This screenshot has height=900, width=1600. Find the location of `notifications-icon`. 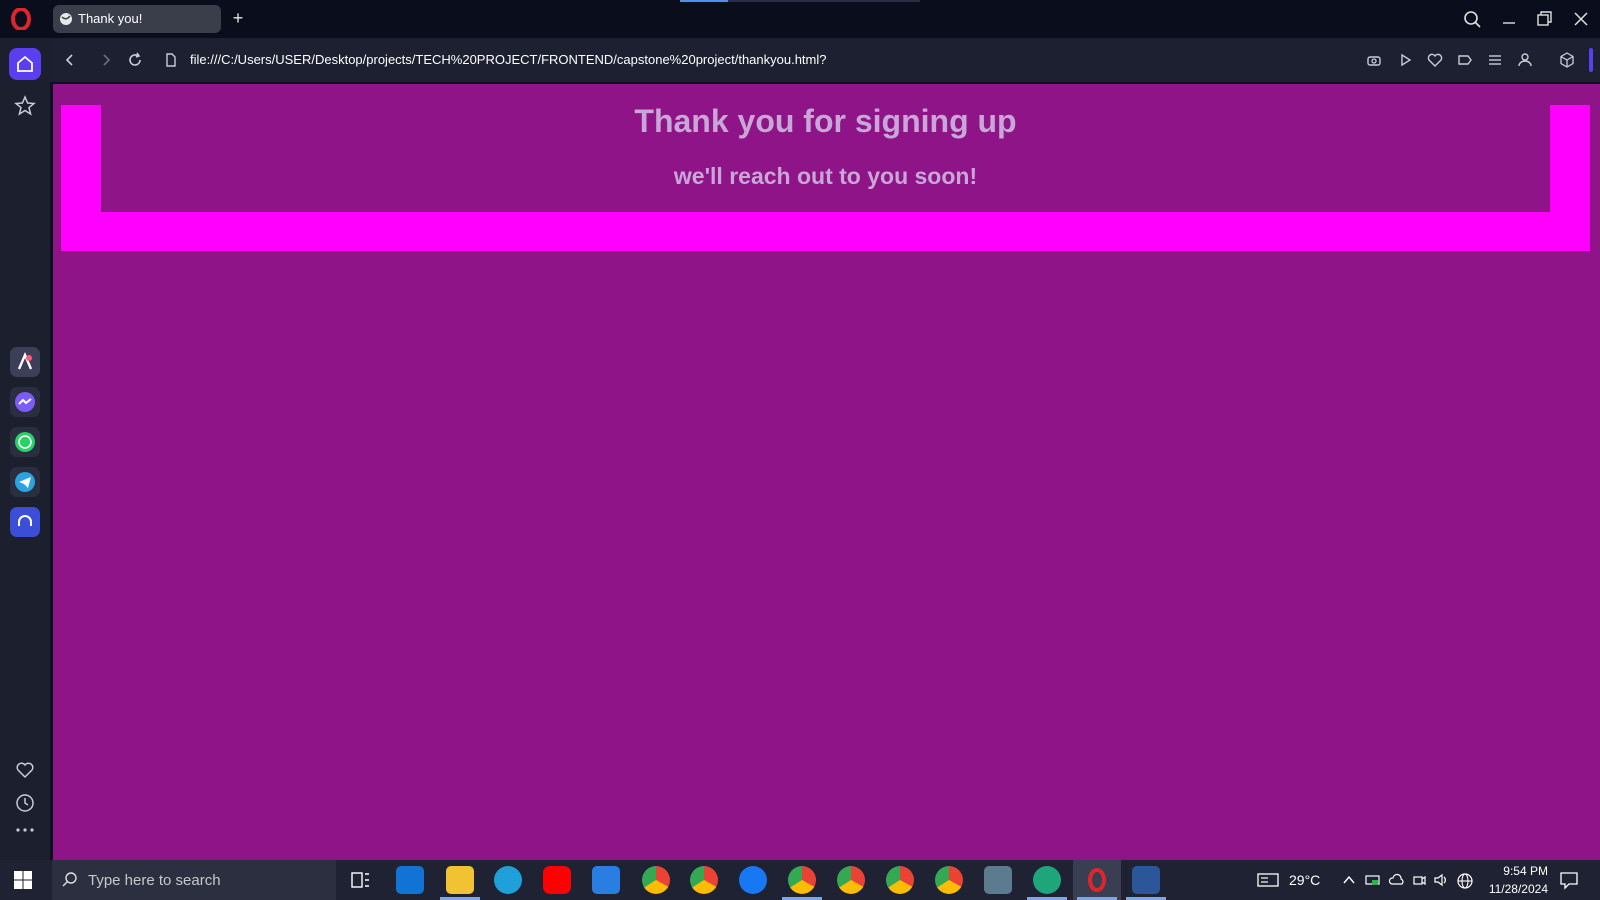

notifications-icon is located at coordinates (1569, 880).